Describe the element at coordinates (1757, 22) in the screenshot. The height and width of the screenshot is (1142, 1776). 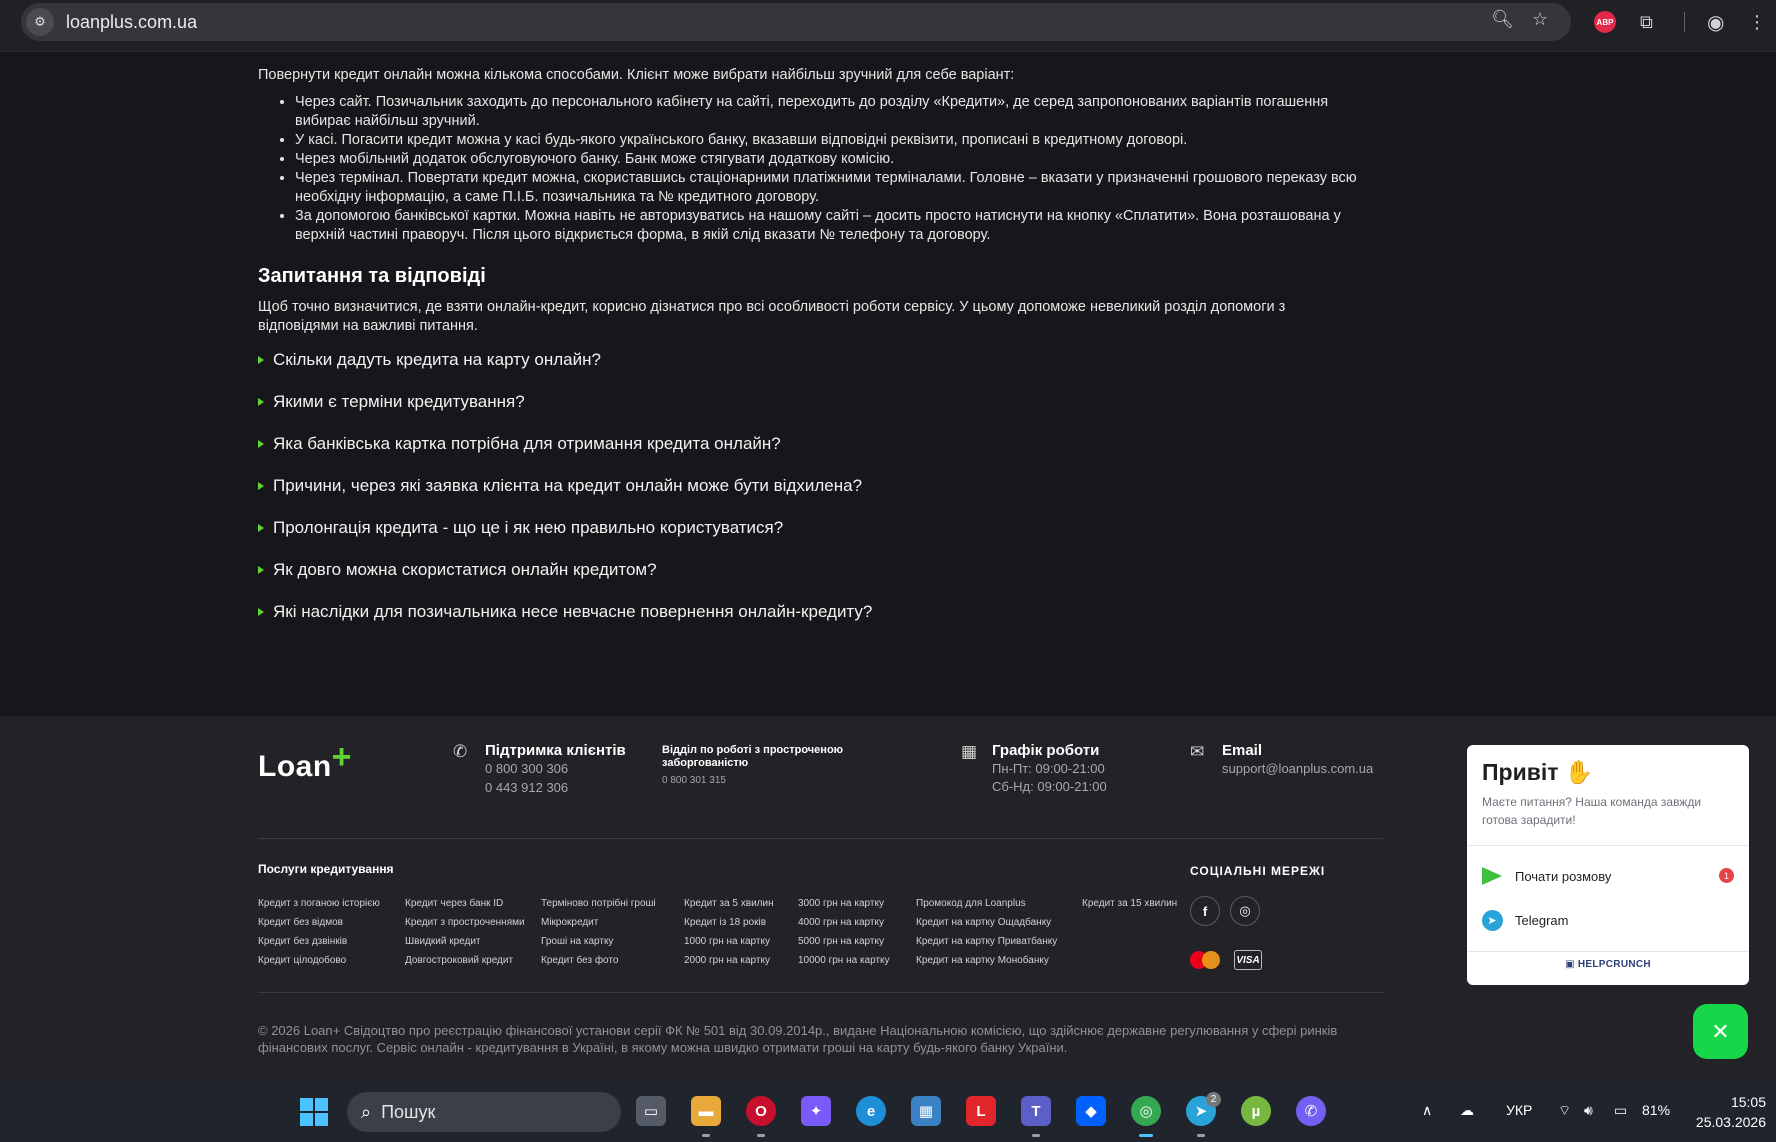
I see `menu-icon: ⋮` at that location.